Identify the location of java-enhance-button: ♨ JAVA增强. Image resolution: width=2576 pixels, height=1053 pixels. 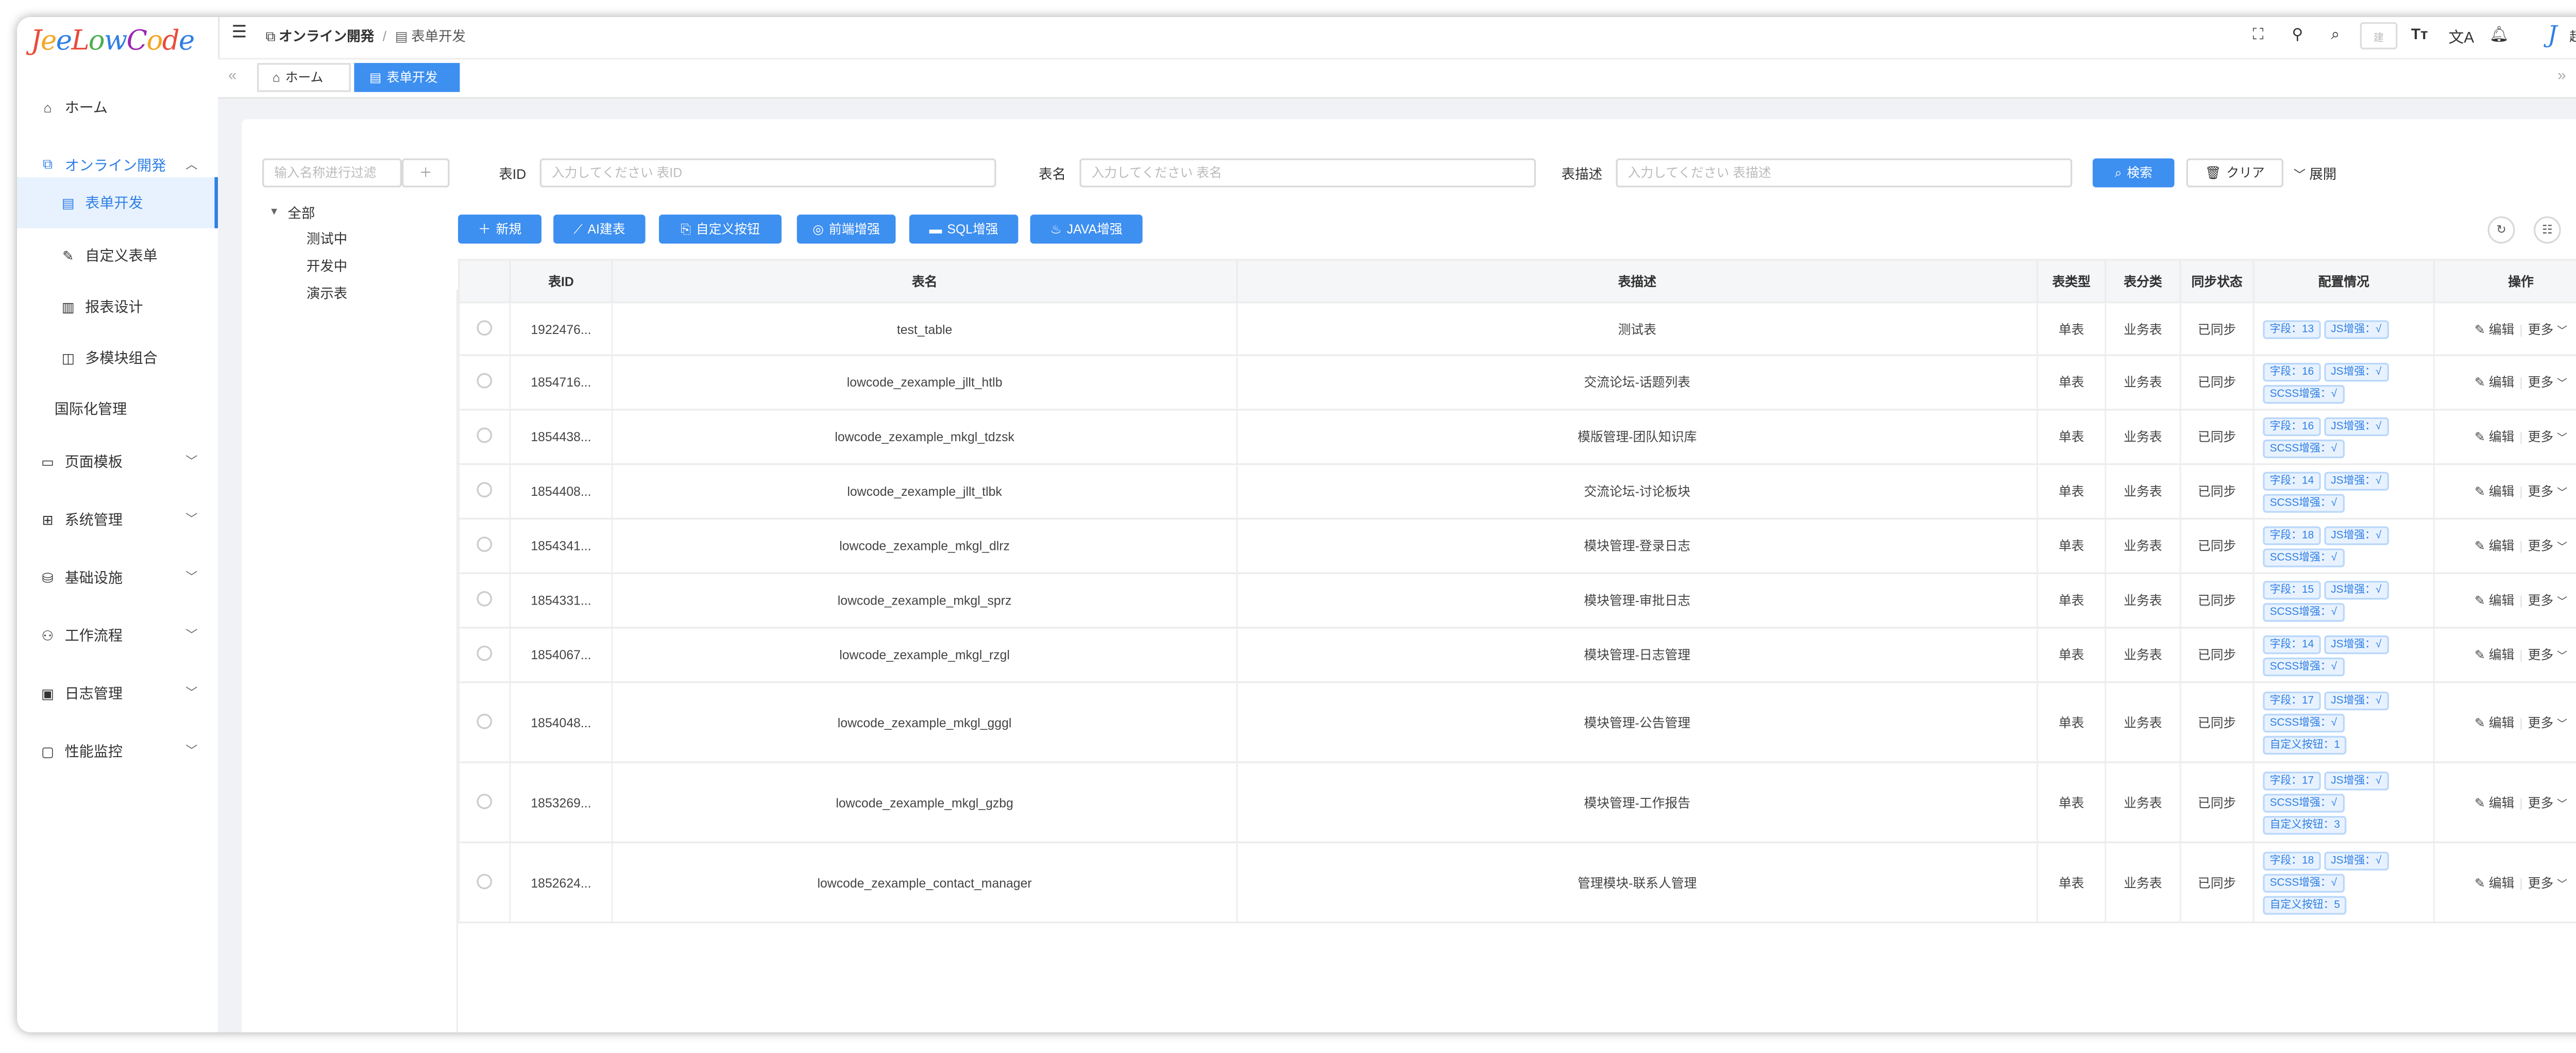
(1086, 229).